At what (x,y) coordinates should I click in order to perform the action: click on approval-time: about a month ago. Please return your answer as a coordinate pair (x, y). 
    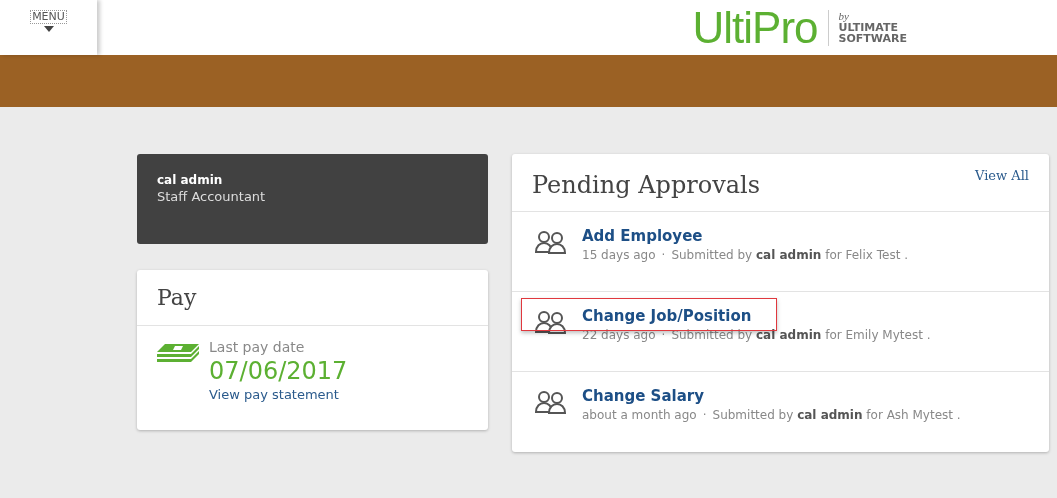
    Looking at the image, I should click on (639, 415).